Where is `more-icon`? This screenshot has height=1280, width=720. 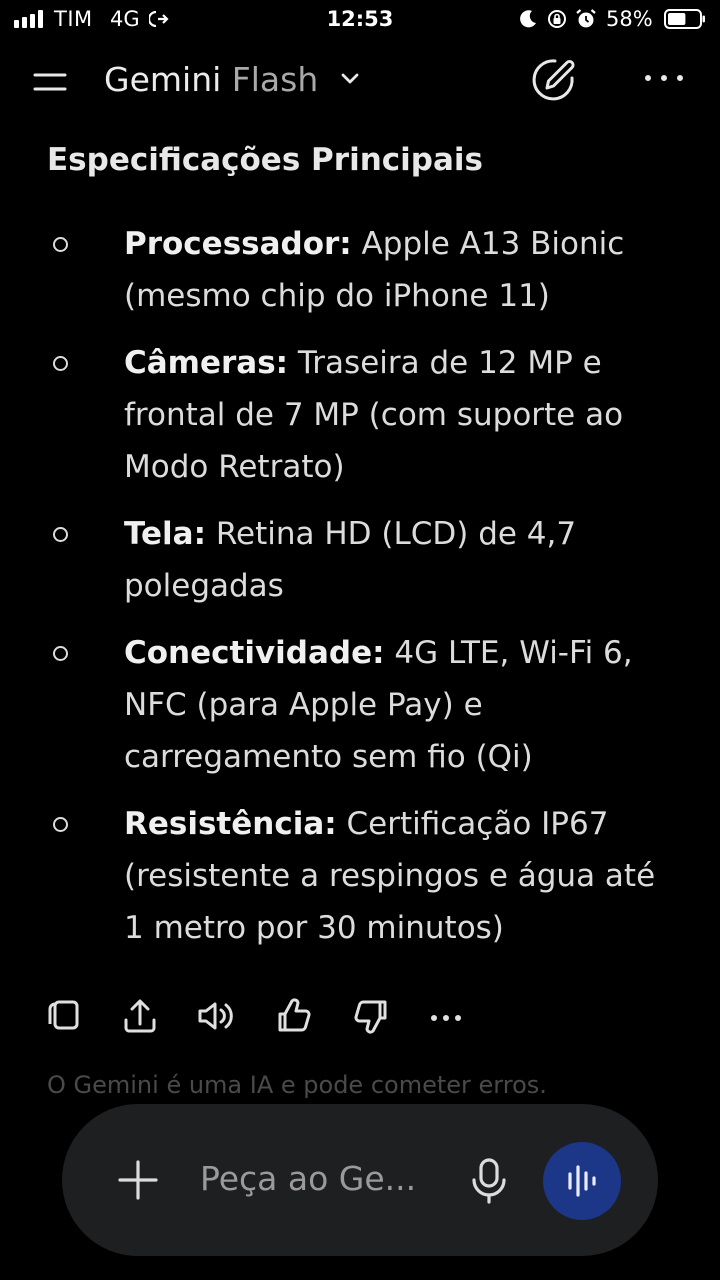
more-icon is located at coordinates (664, 78).